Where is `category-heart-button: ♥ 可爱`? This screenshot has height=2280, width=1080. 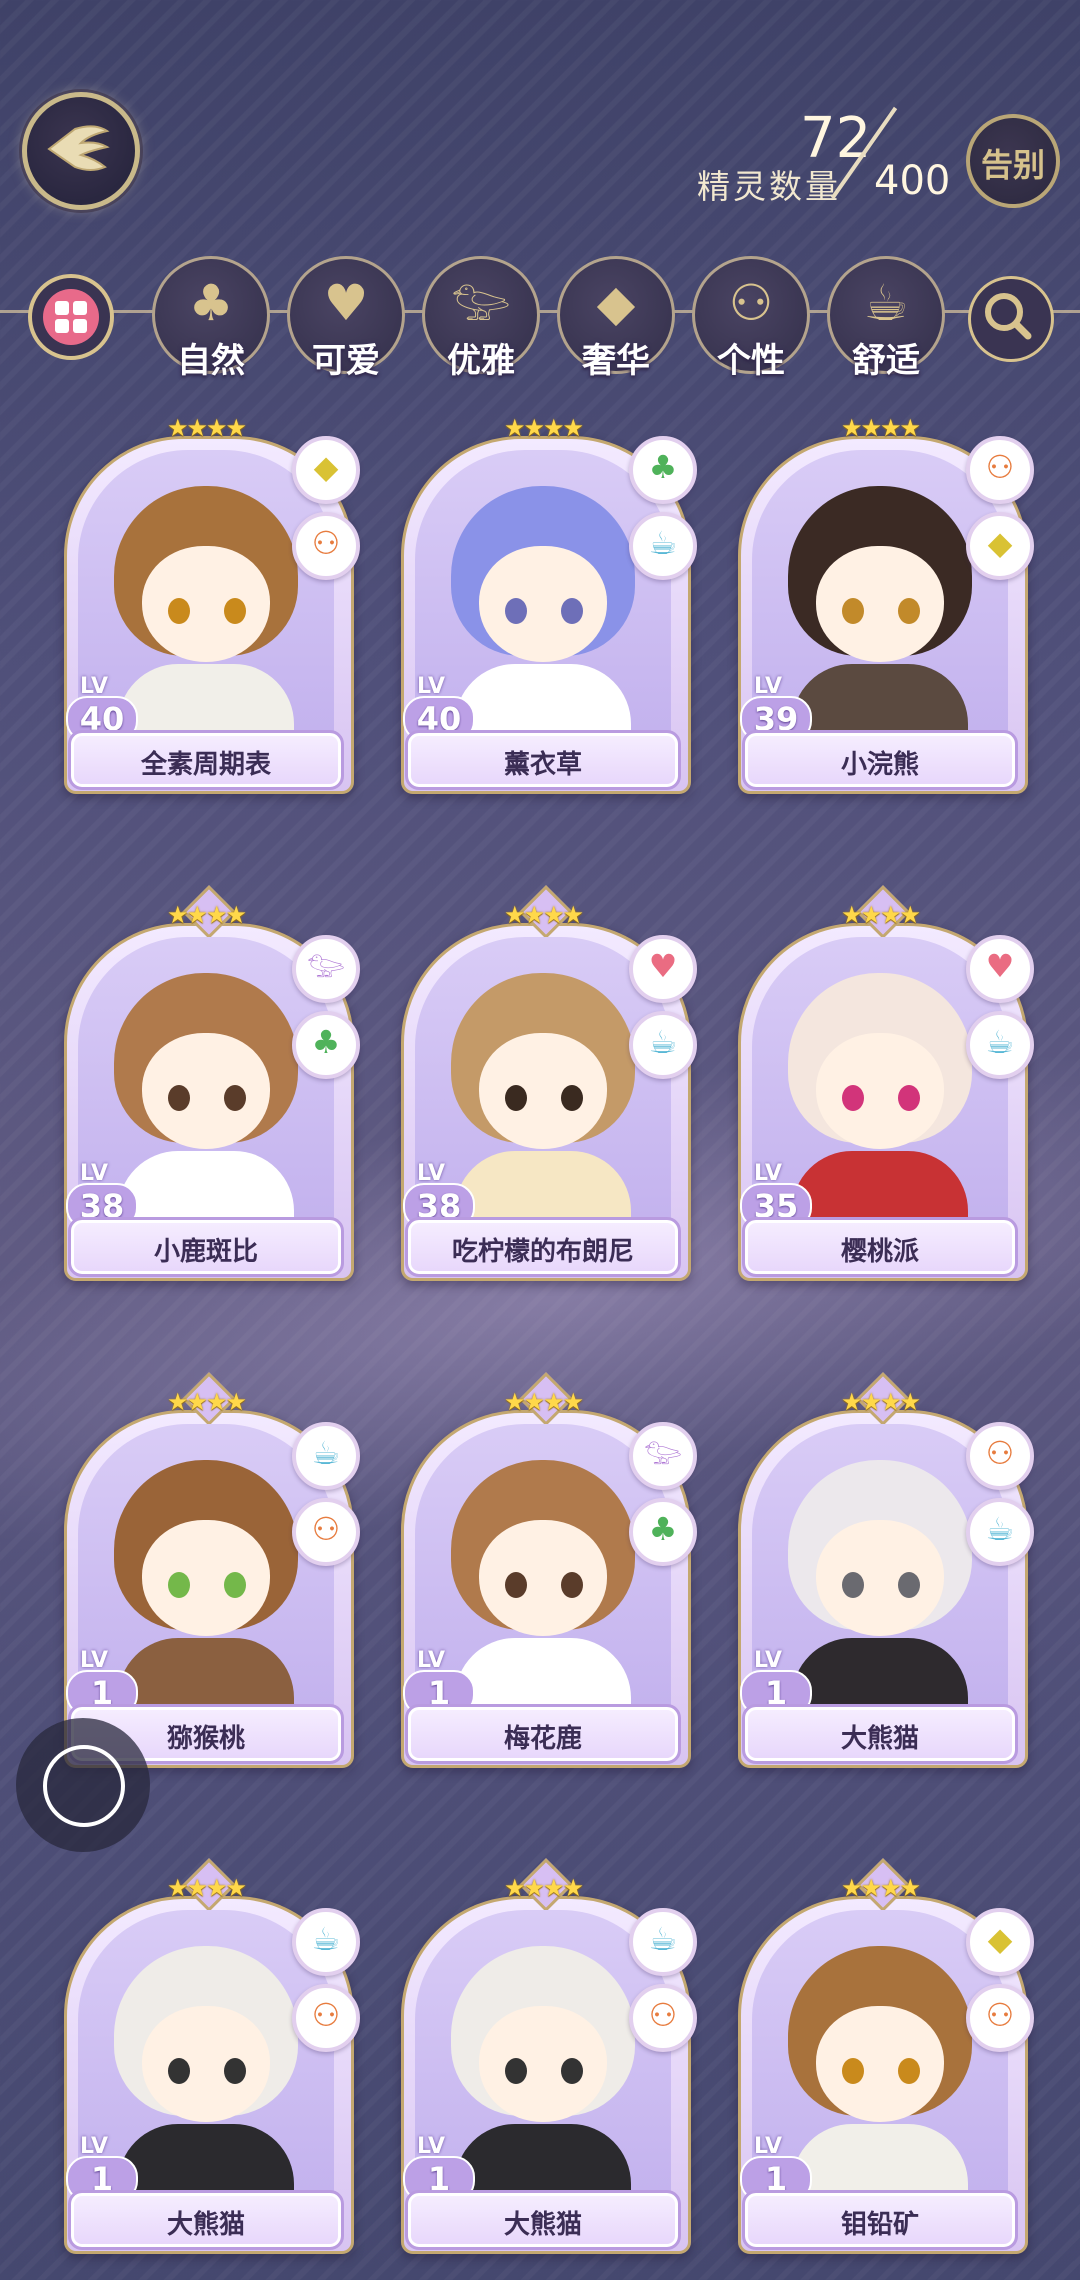 category-heart-button: ♥ 可爱 is located at coordinates (346, 318).